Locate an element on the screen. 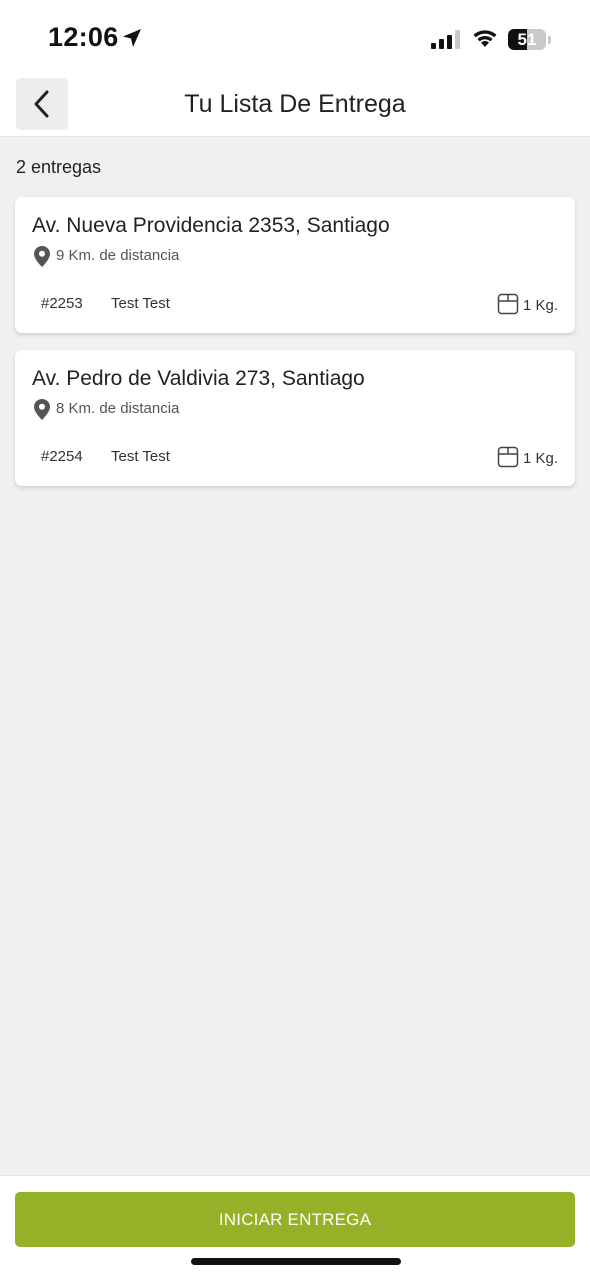 This screenshot has width=590, height=1278. battery-percent: 51 is located at coordinates (527, 39).